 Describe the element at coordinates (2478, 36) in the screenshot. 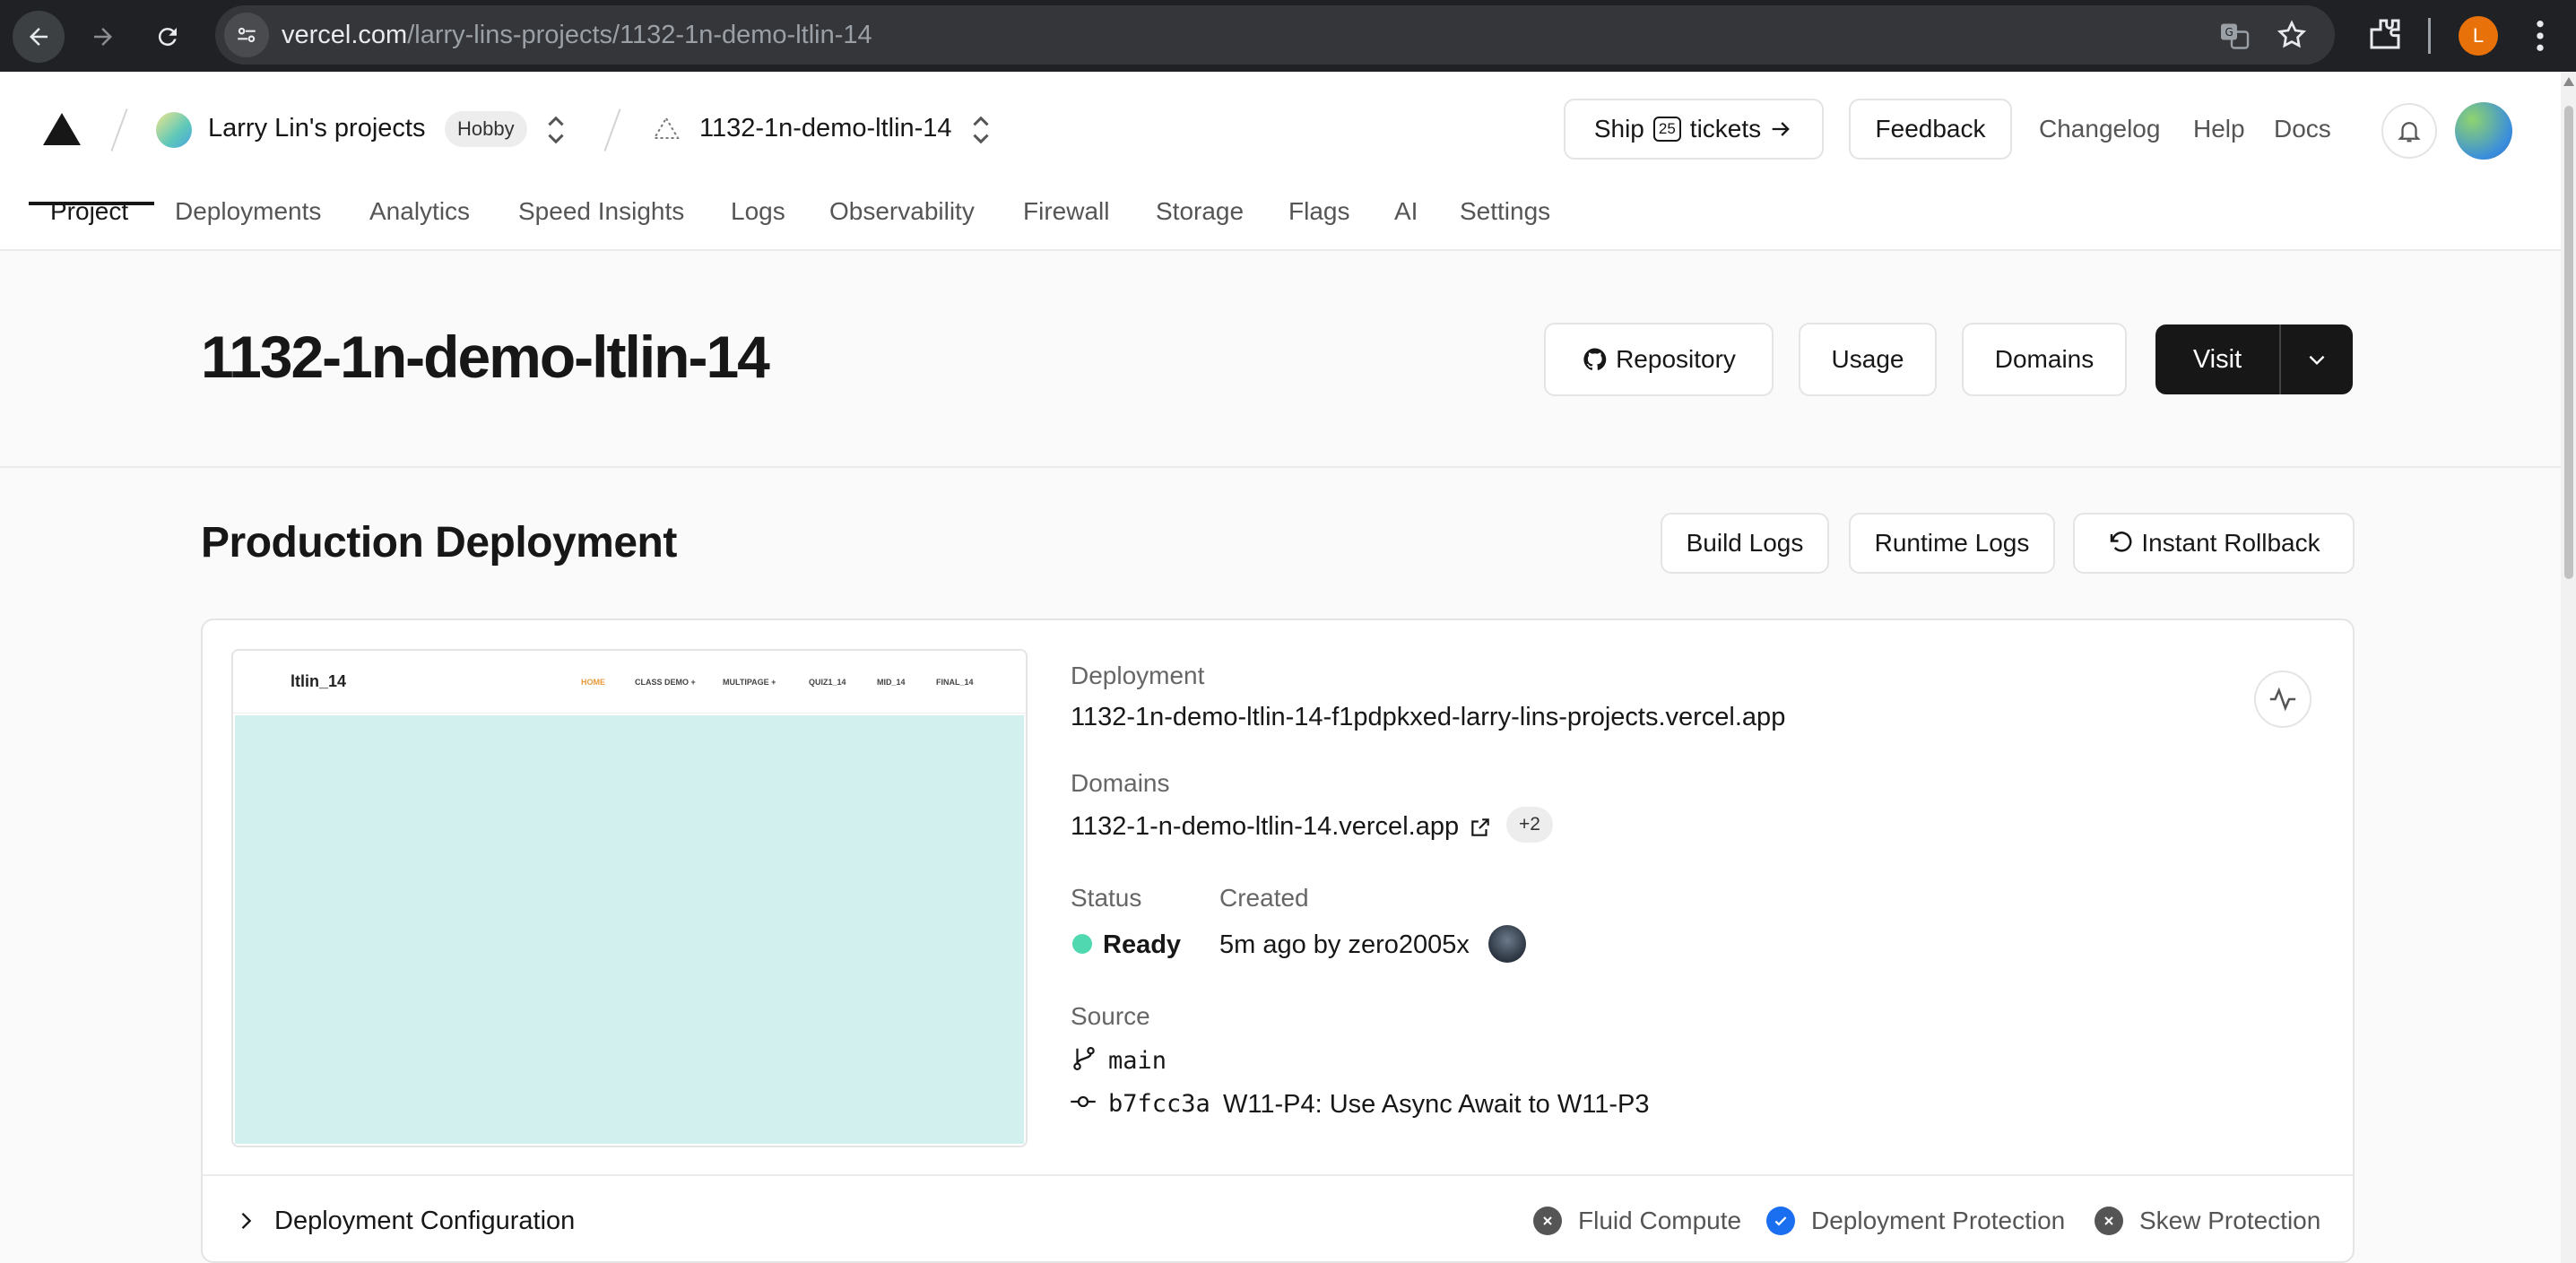

I see `profile-avatar: L` at that location.